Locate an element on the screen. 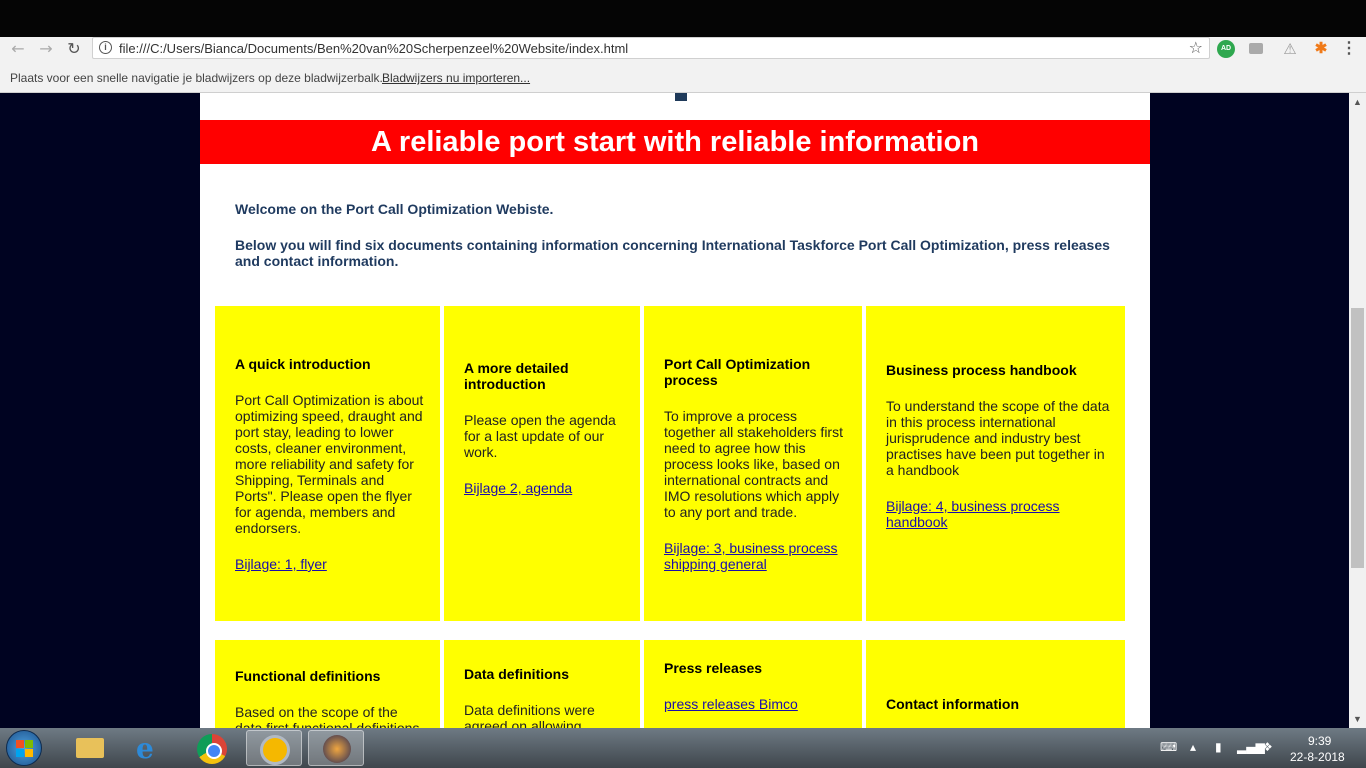 The image size is (1366, 768). avast-icon: ✱ is located at coordinates (1321, 49).